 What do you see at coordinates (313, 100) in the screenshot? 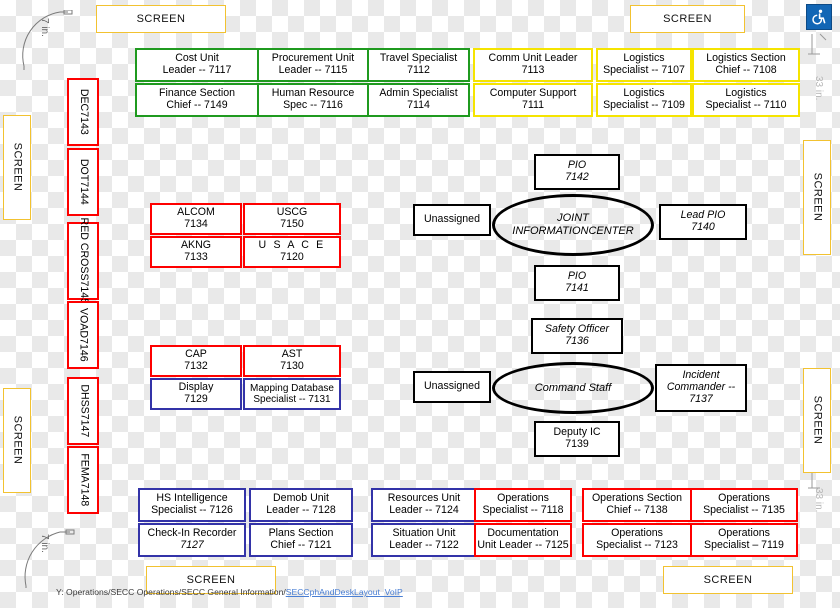
I see `desk-human-resource-spec: Human Resource Spec -- 7116` at bounding box center [313, 100].